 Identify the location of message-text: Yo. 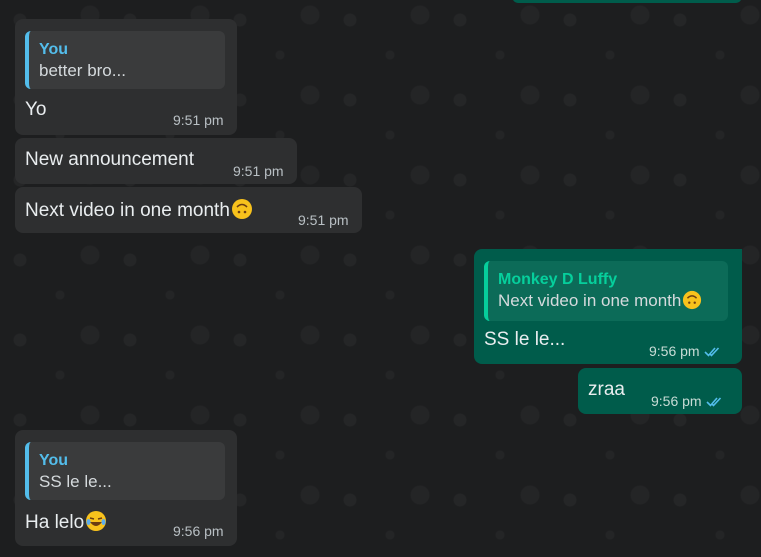
(36, 109).